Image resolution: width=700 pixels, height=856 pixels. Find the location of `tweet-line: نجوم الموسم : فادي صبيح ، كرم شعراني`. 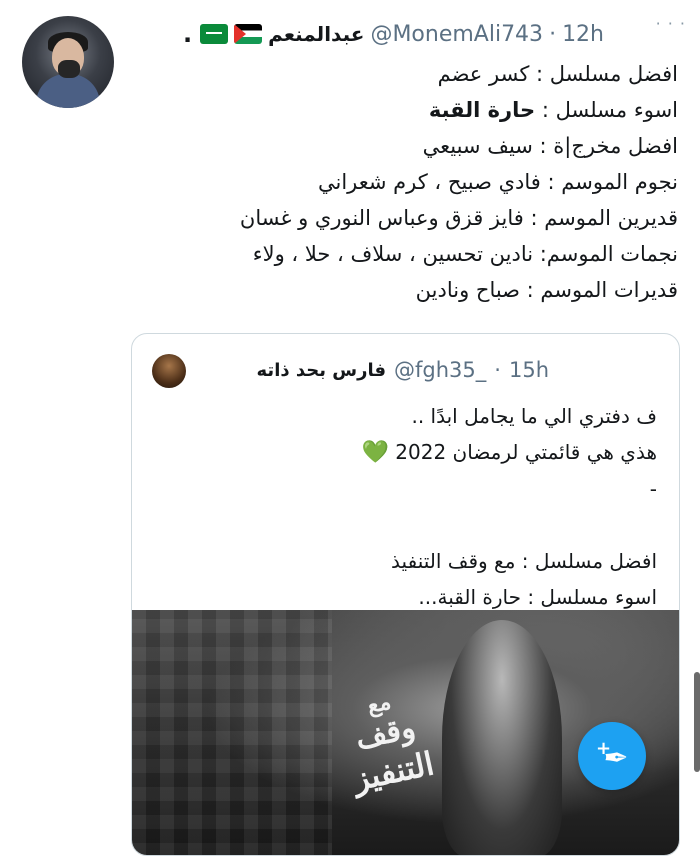

tweet-line: نجوم الموسم : فادي صبيح ، كرم شعراني is located at coordinates (498, 182).